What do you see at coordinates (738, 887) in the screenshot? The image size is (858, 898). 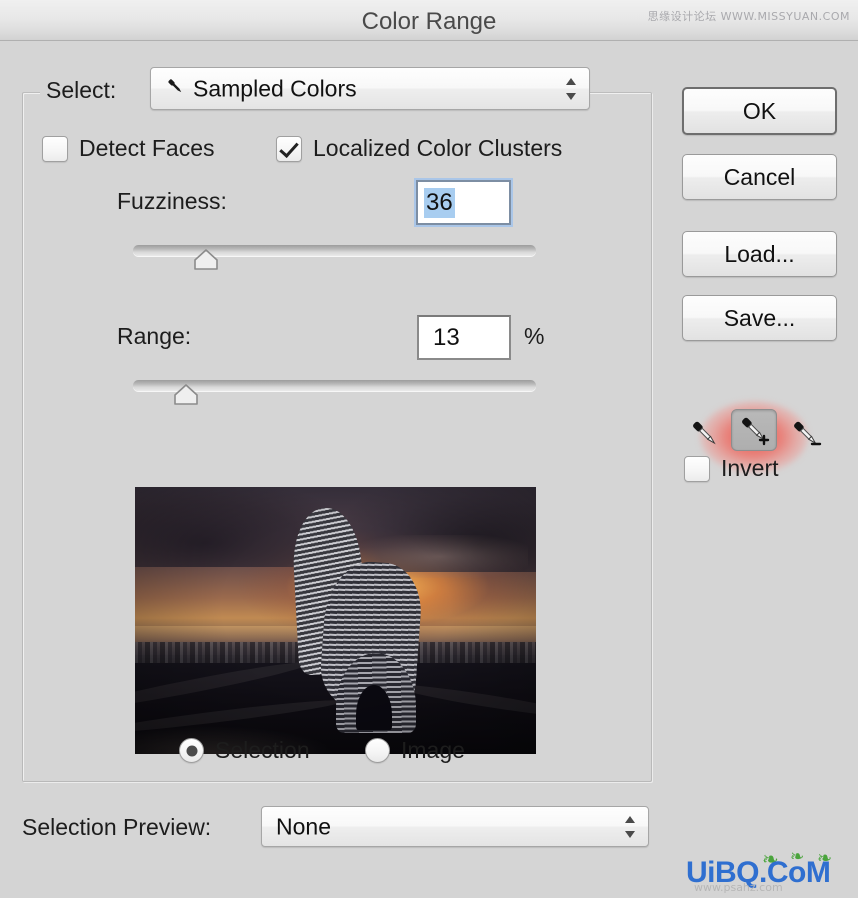 I see `watermark-logo-sub: www.psahz.com` at bounding box center [738, 887].